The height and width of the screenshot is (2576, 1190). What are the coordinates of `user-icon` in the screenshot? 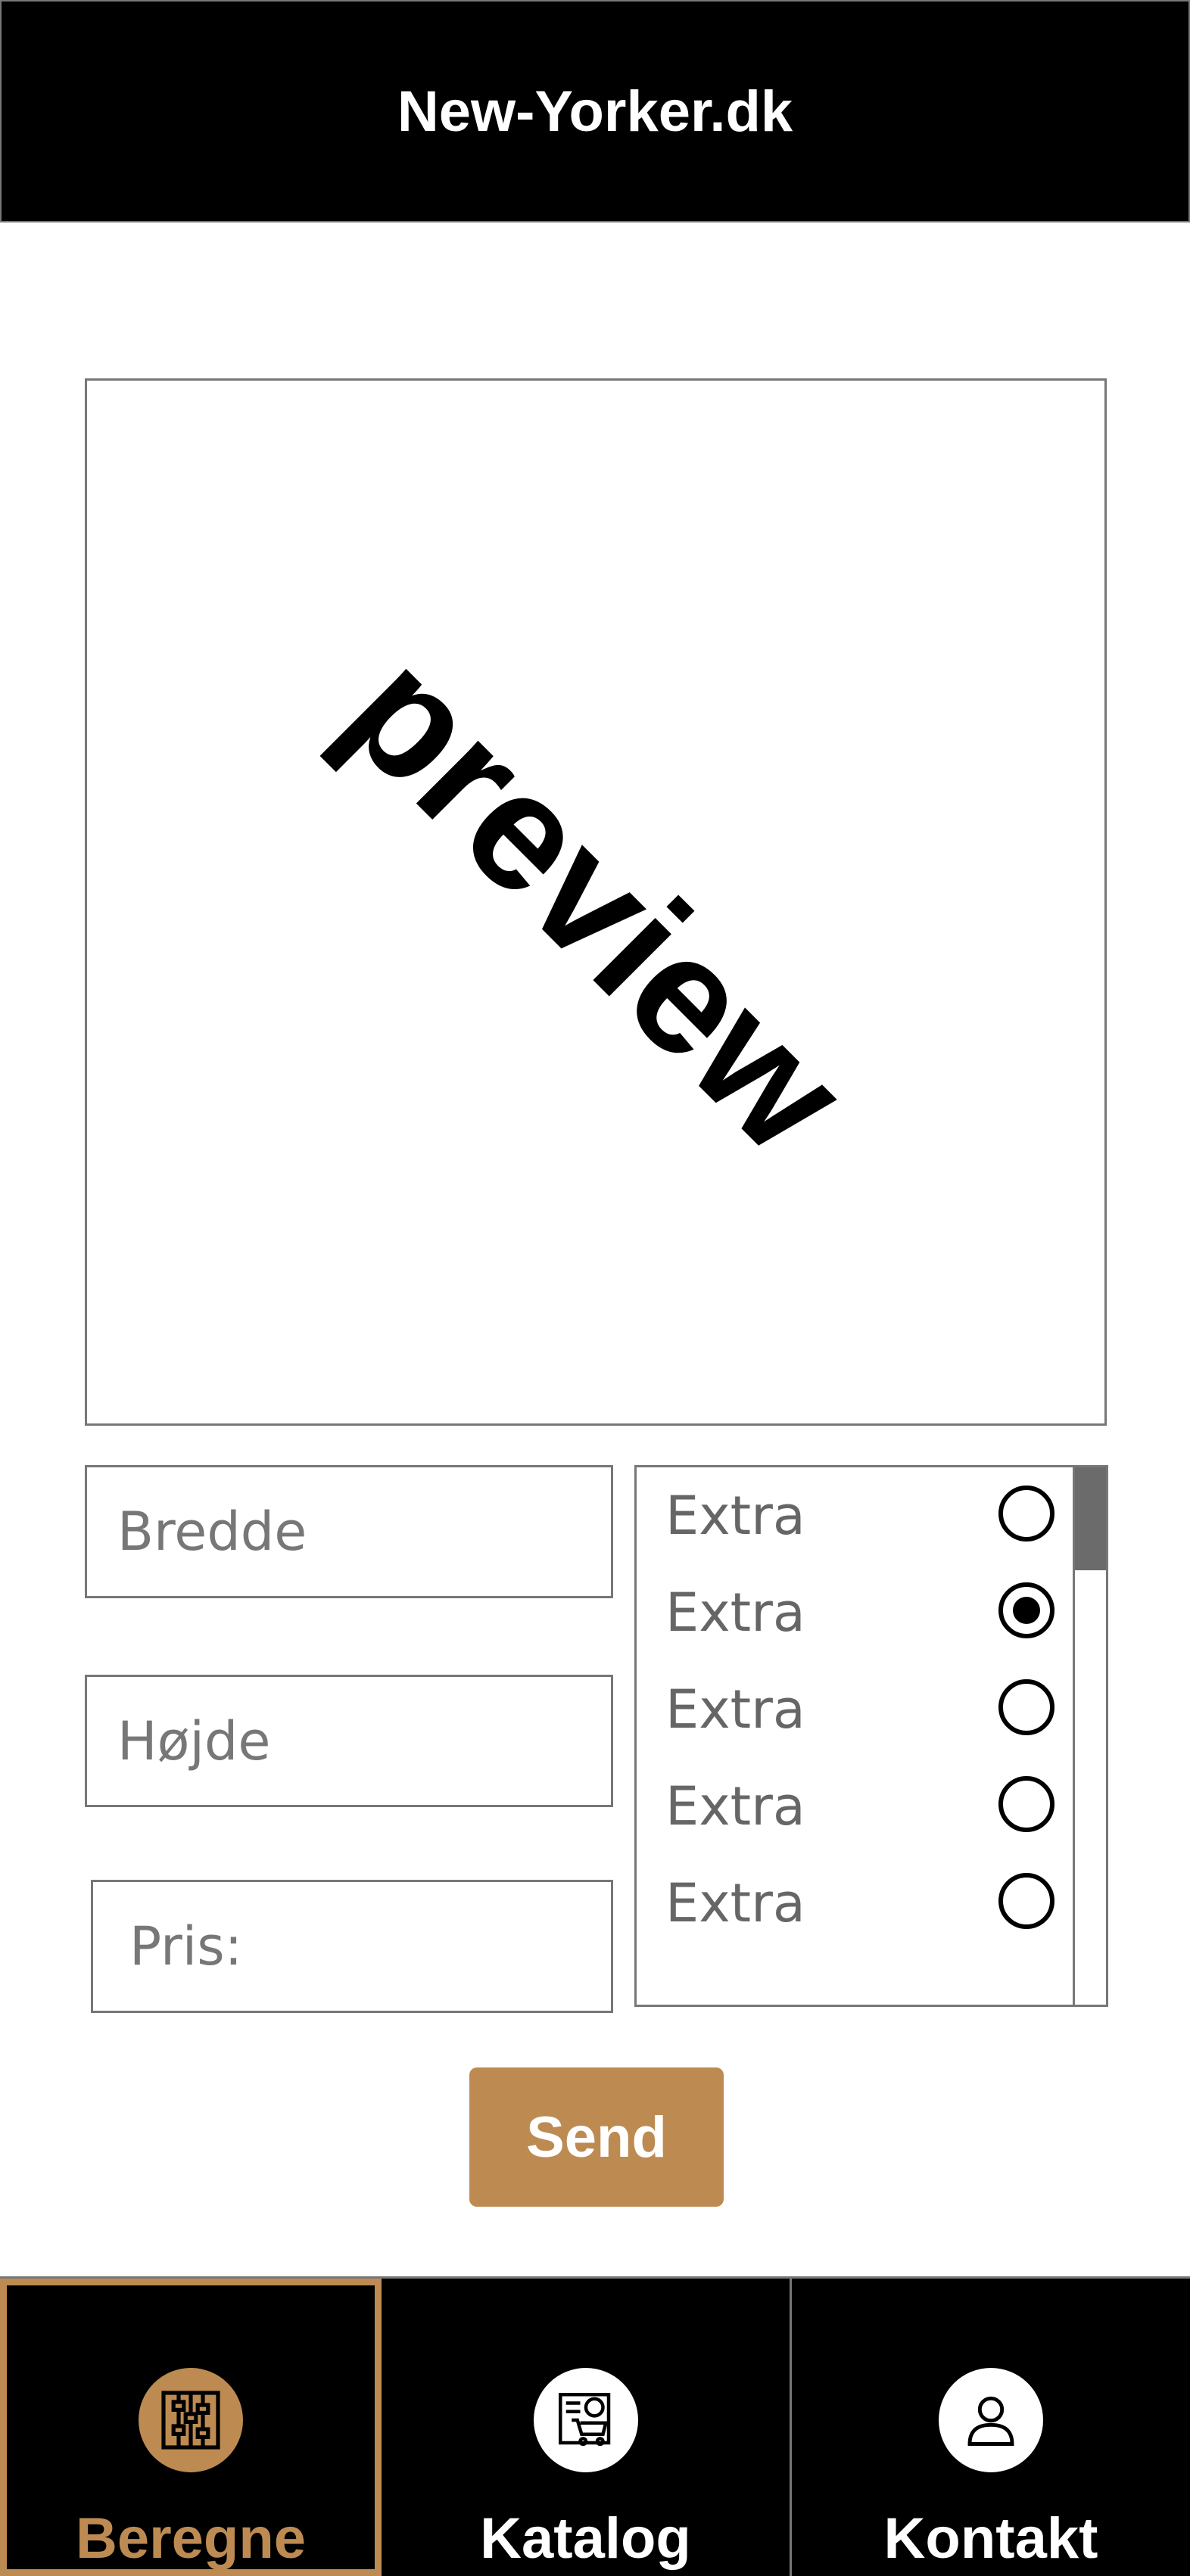 It's located at (991, 2420).